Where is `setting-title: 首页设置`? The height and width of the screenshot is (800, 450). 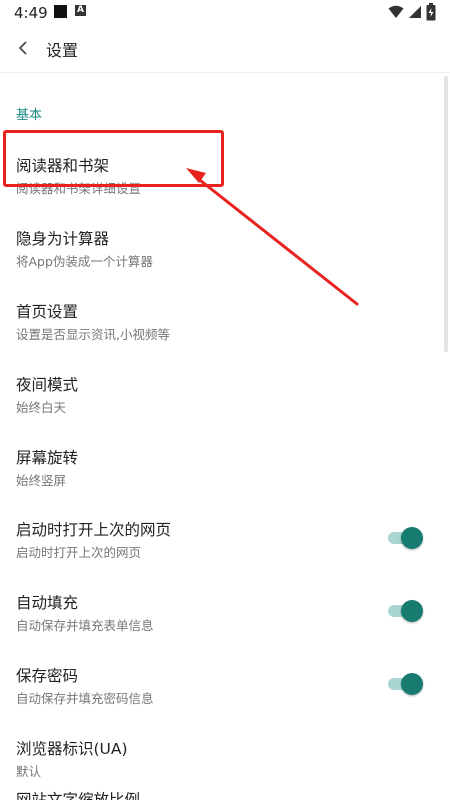 setting-title: 首页设置 is located at coordinates (47, 312).